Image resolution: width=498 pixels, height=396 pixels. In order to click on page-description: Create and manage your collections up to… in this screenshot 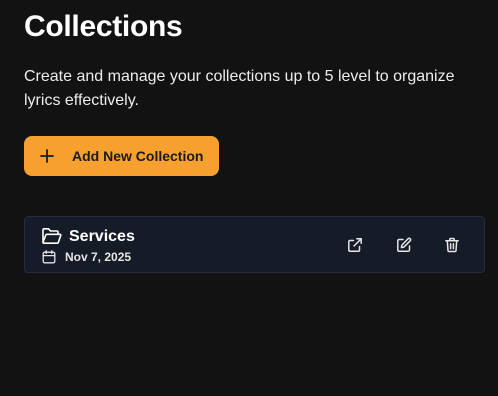, I will do `click(239, 88)`.